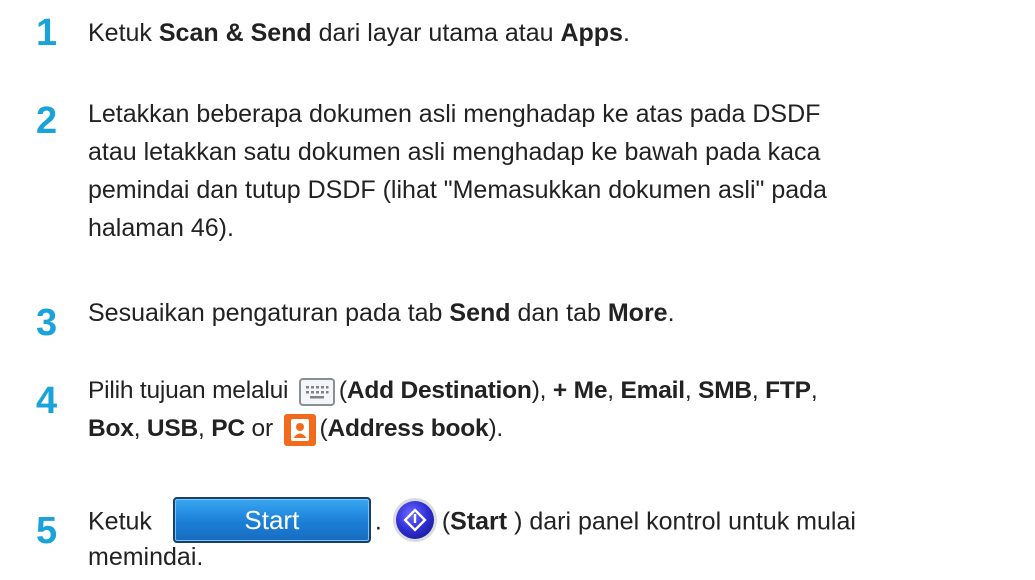 This screenshot has width=1035, height=580. What do you see at coordinates (542, 390) in the screenshot?
I see `text-segment: ),` at bounding box center [542, 390].